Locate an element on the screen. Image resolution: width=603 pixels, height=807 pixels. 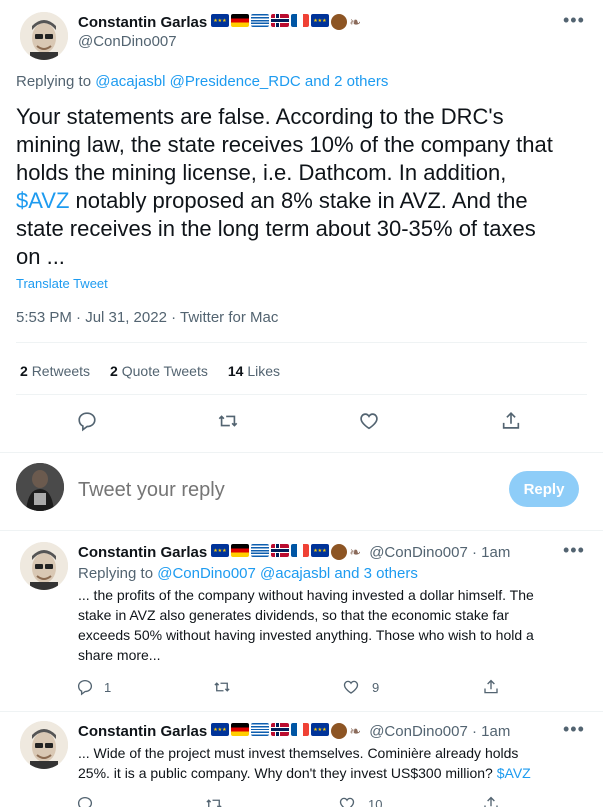
quotes-label: Quote Tweets is located at coordinates (164, 371).